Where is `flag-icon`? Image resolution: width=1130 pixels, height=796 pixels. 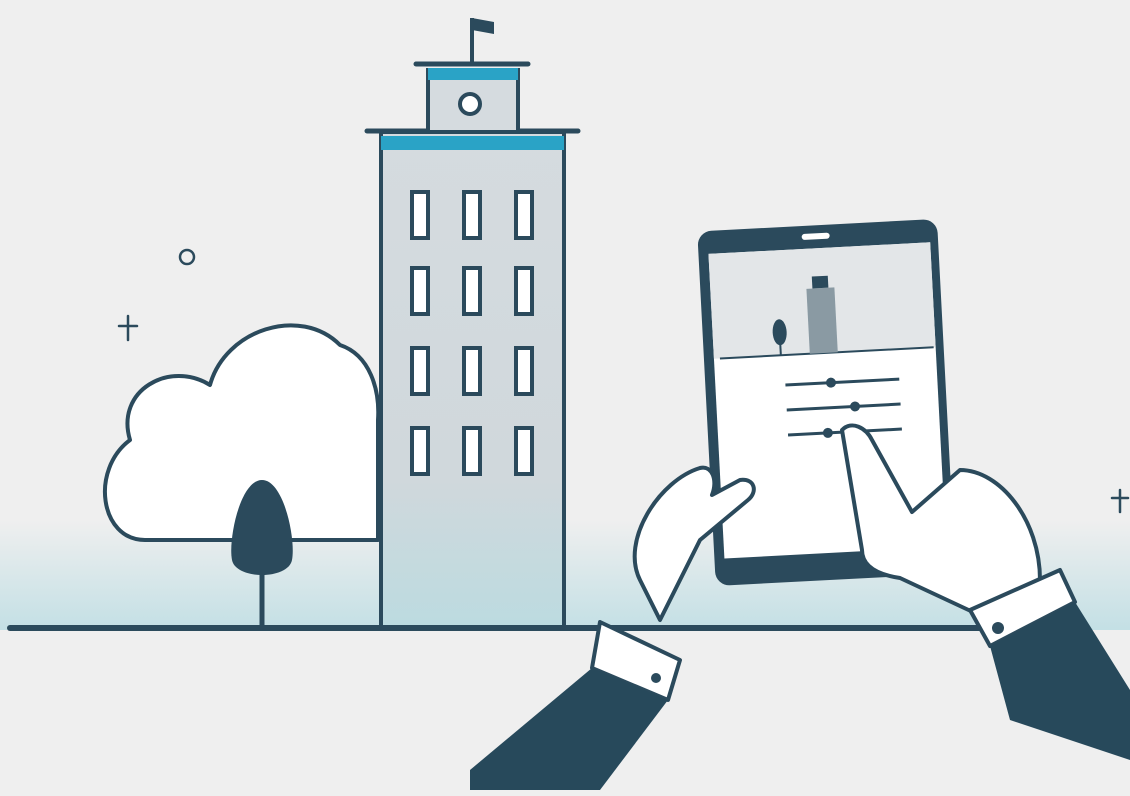
flag-icon is located at coordinates (483, 26).